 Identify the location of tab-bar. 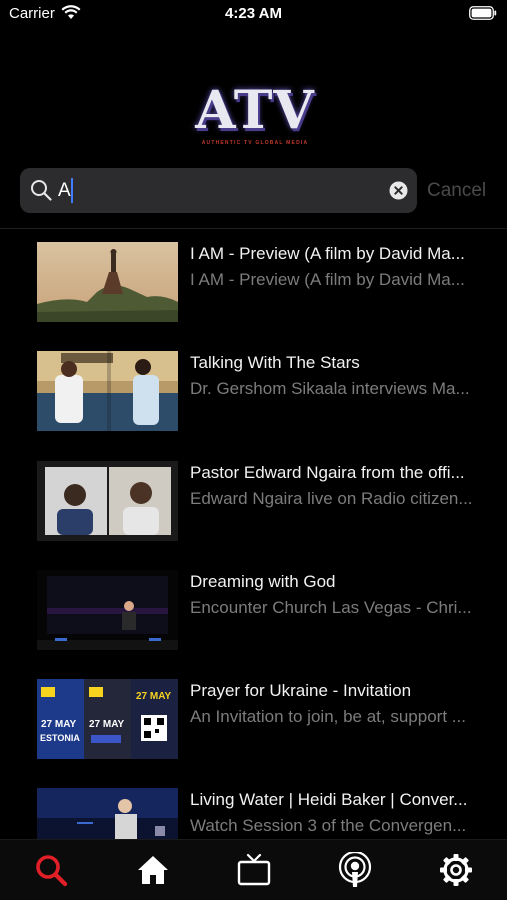
(253, 869).